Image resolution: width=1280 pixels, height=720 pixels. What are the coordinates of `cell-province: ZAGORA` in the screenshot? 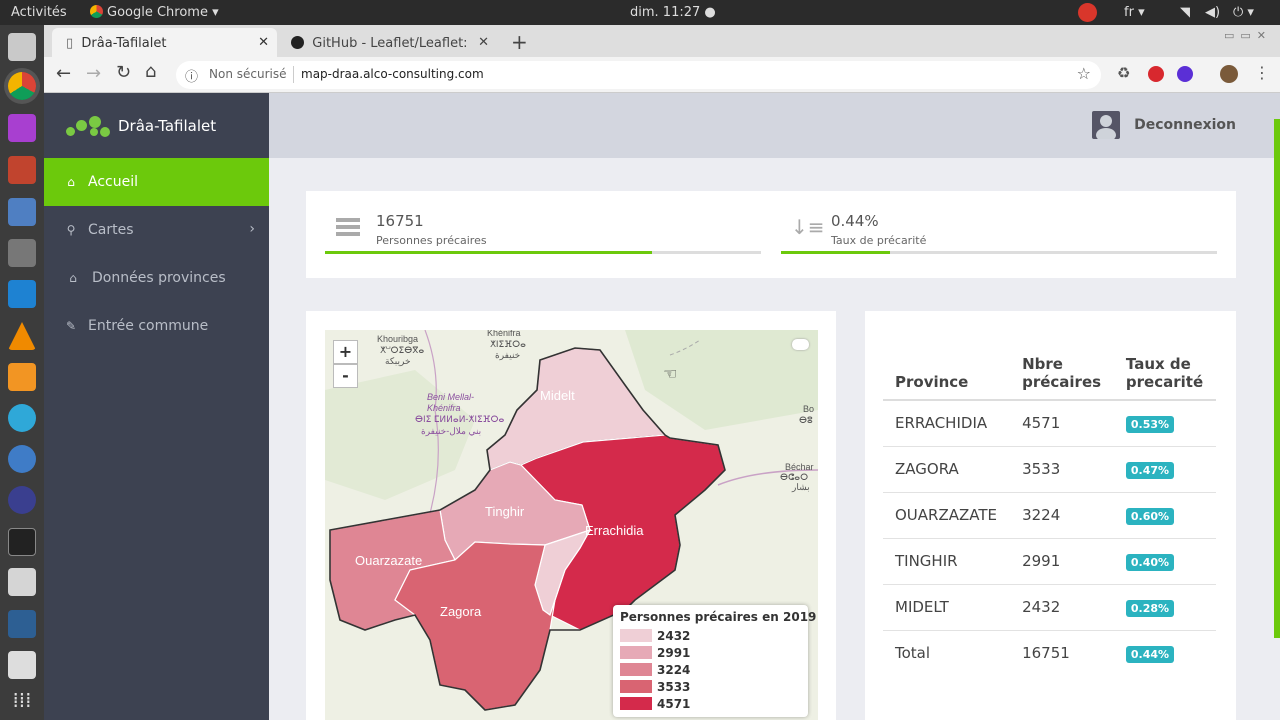 It's located at (947, 468).